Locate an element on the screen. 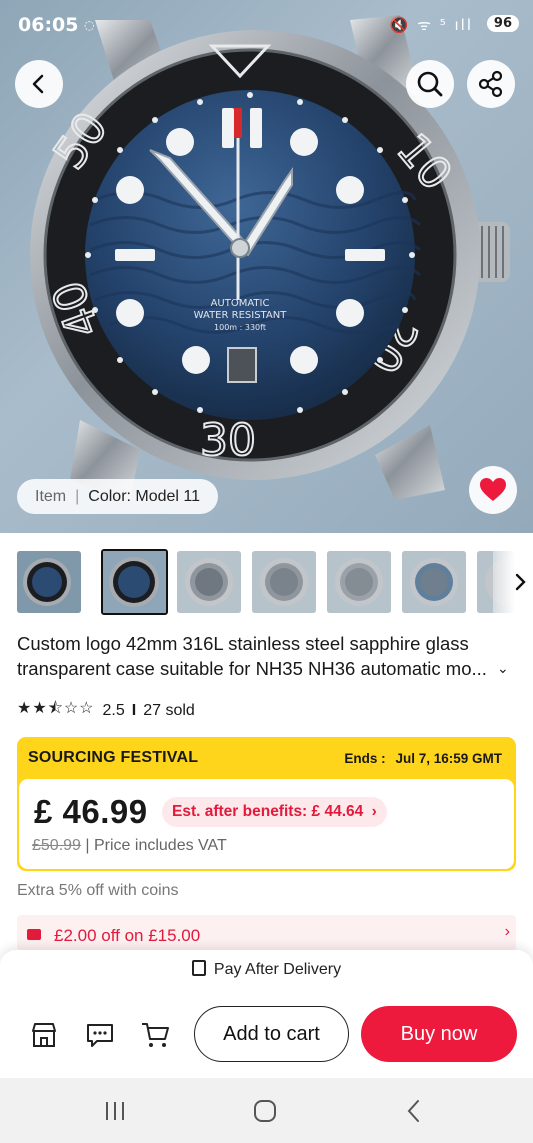  search-icon is located at coordinates (430, 84).